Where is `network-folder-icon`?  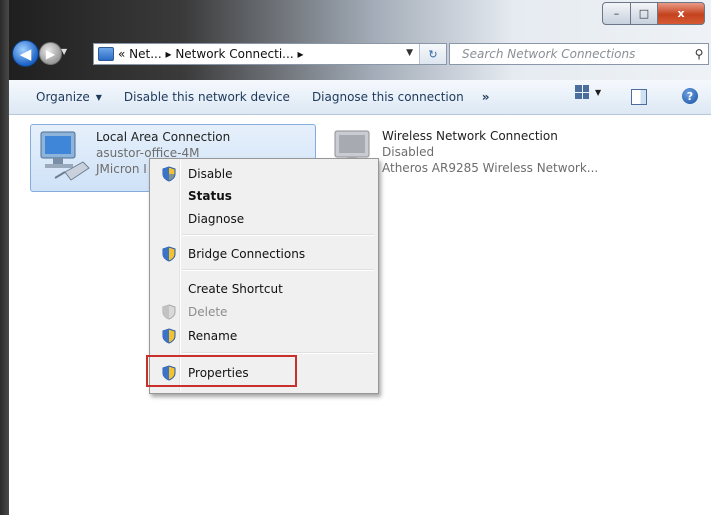 network-folder-icon is located at coordinates (106, 54).